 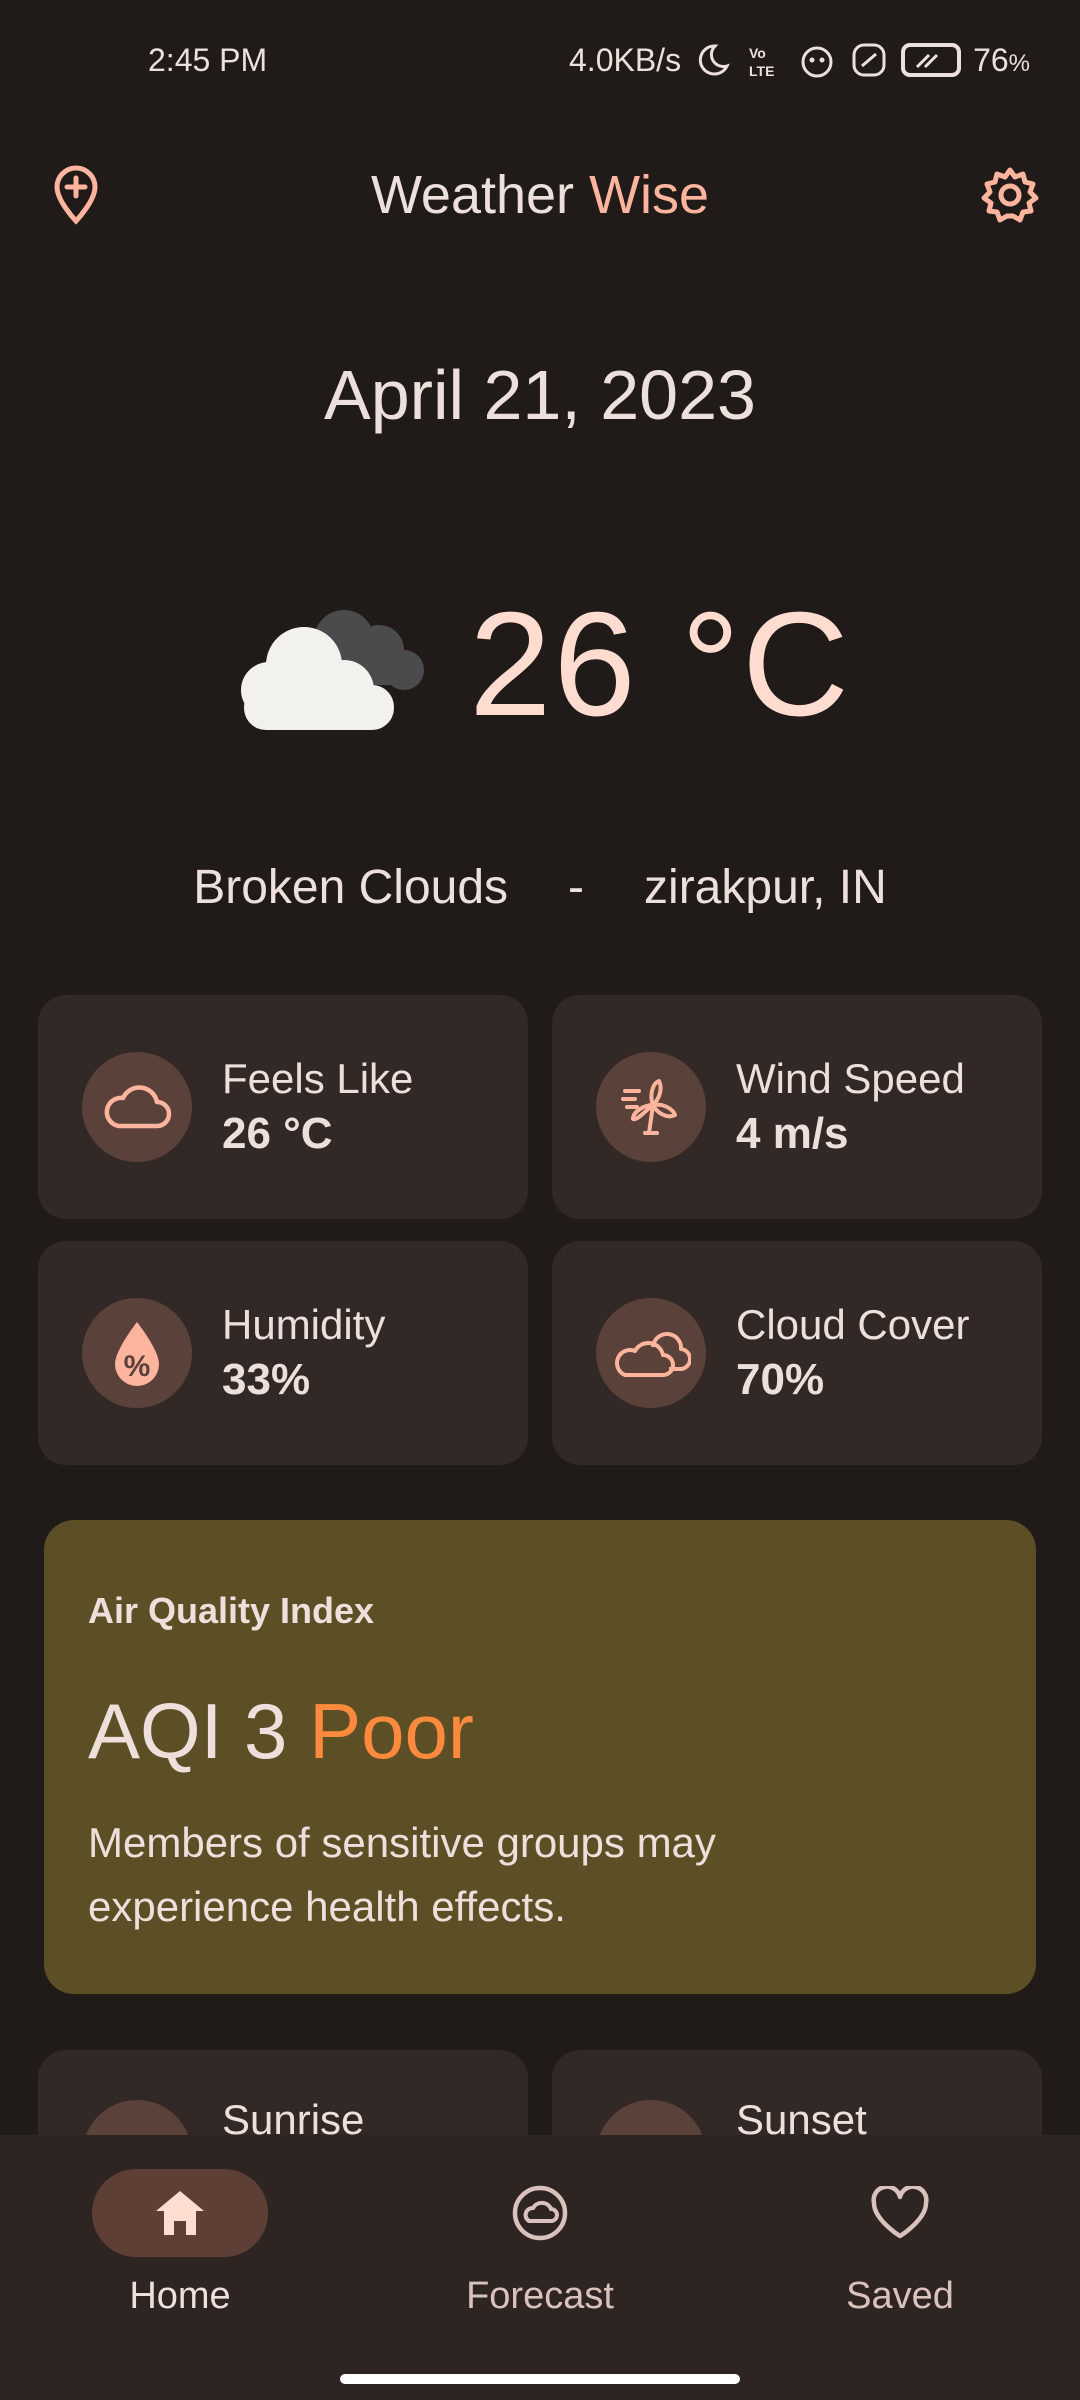 I want to click on app-title: Weather Wise, so click(x=540, y=195).